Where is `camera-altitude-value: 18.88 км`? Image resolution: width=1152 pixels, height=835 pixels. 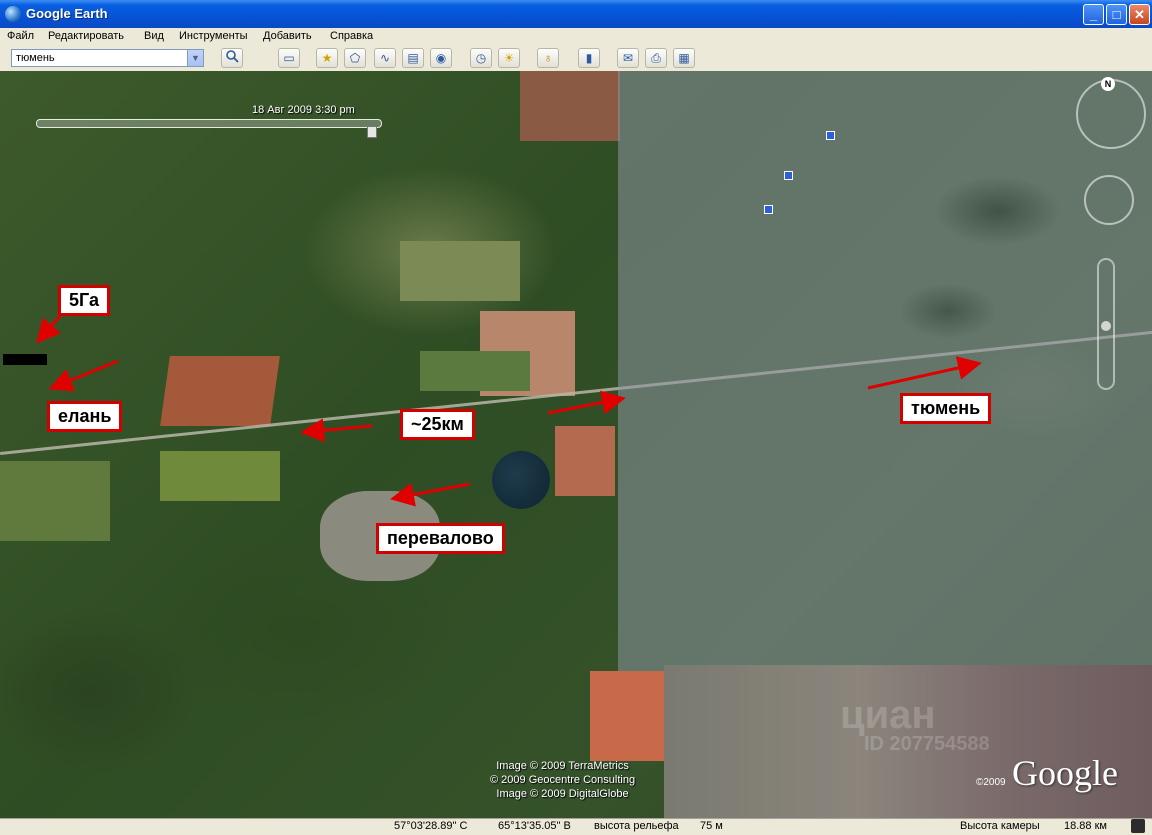
camera-altitude-value: 18.88 км is located at coordinates (1085, 826).